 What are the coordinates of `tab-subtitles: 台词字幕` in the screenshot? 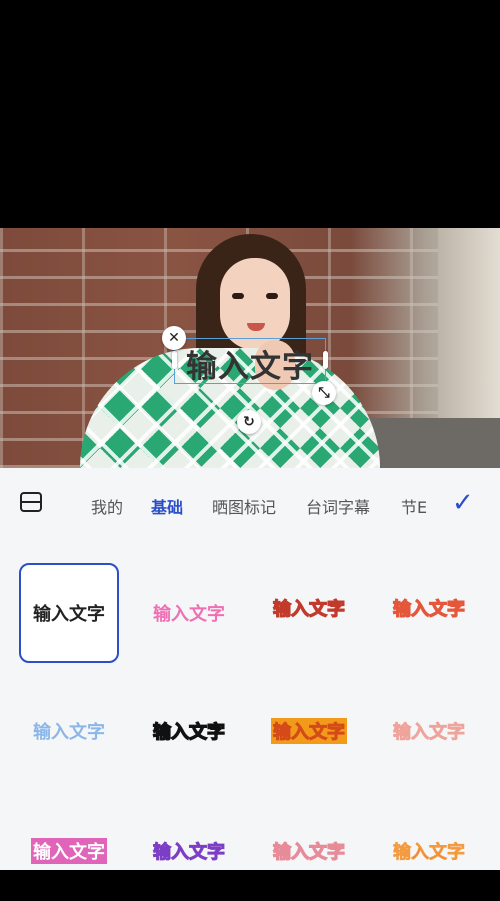 It's located at (338, 506).